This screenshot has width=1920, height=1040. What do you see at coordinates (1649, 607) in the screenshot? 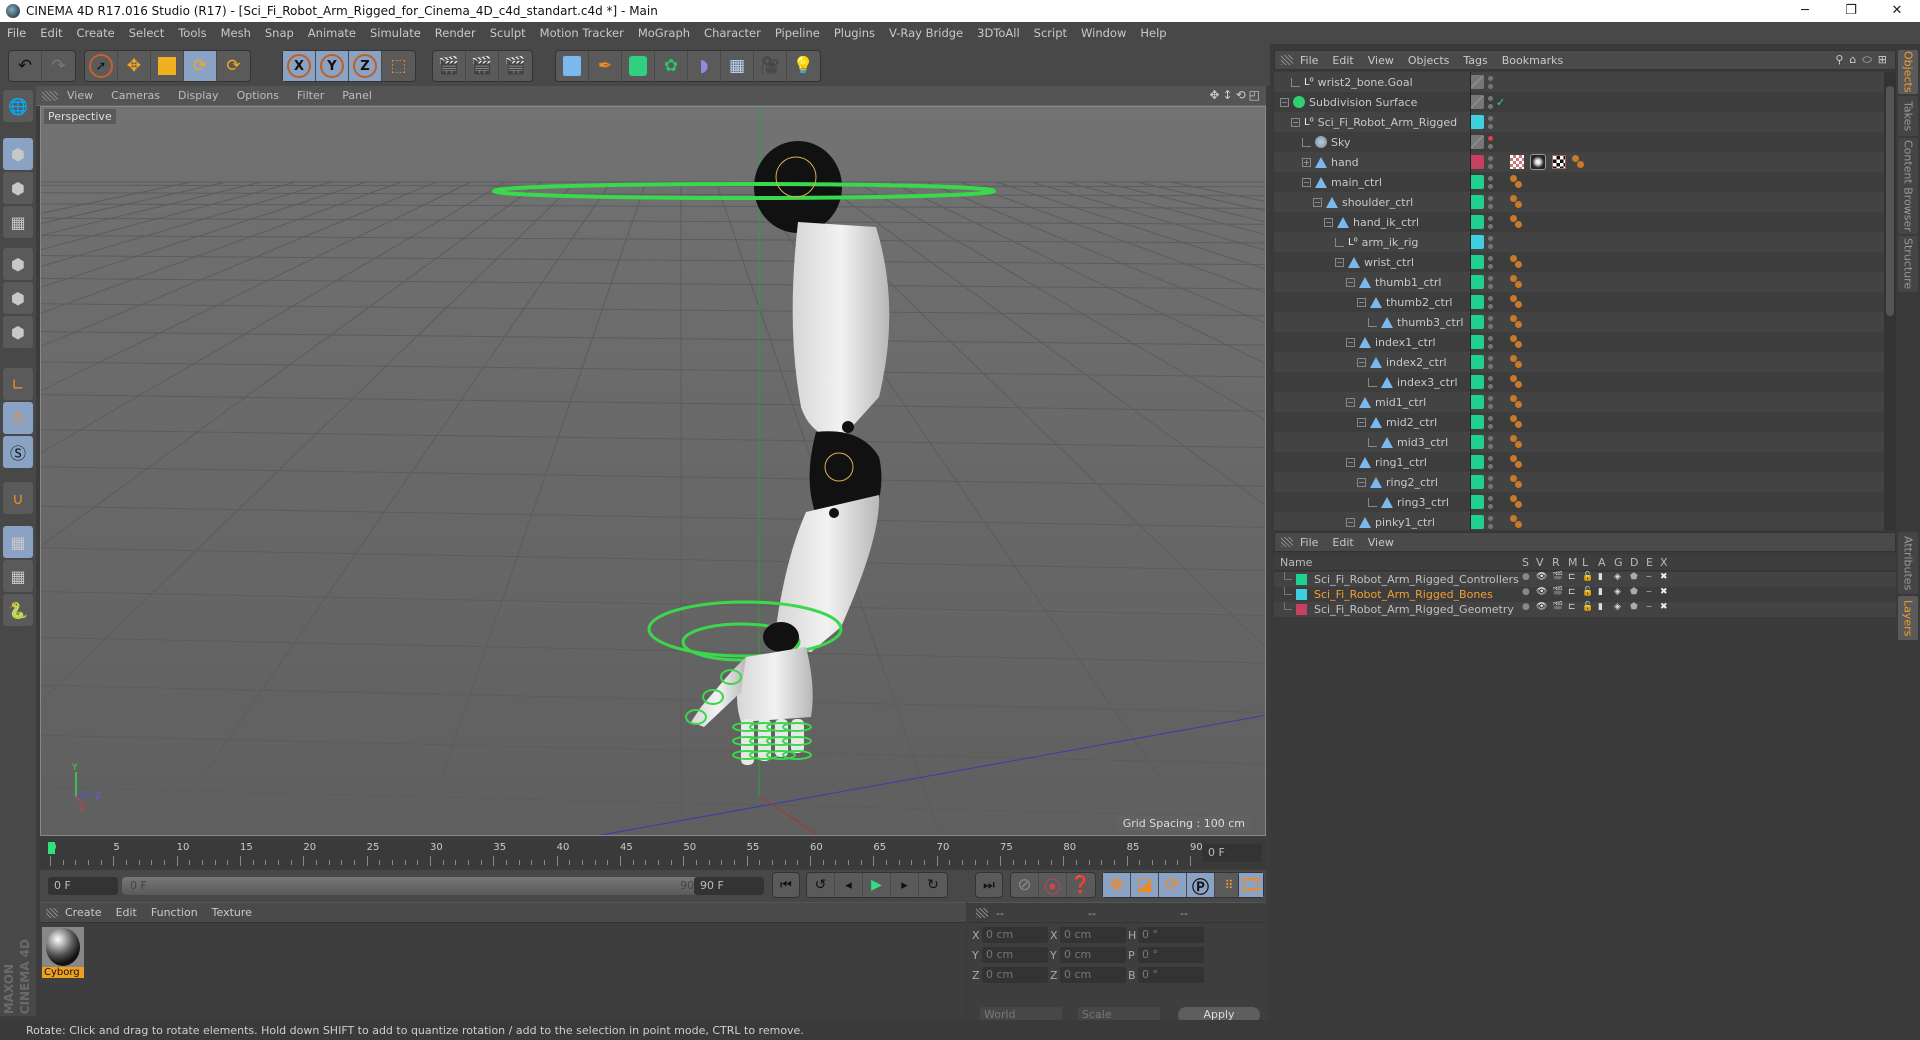
I see `expressions-icon: ⌣` at bounding box center [1649, 607].